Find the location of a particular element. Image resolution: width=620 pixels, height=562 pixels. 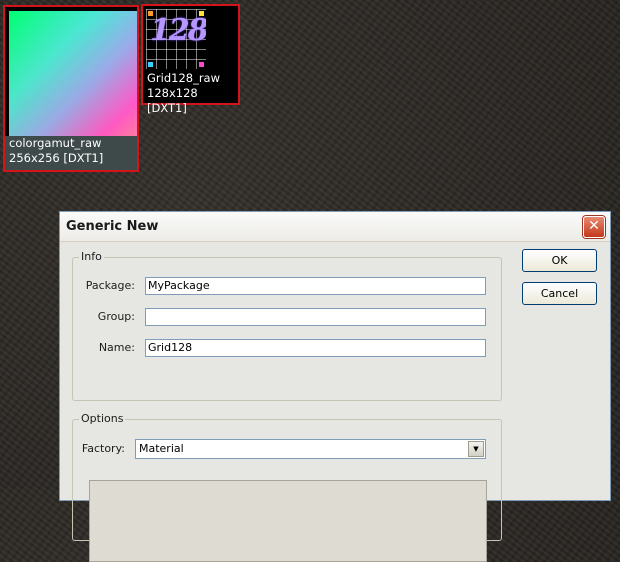

factory-selected-value: Material is located at coordinates (161, 448).